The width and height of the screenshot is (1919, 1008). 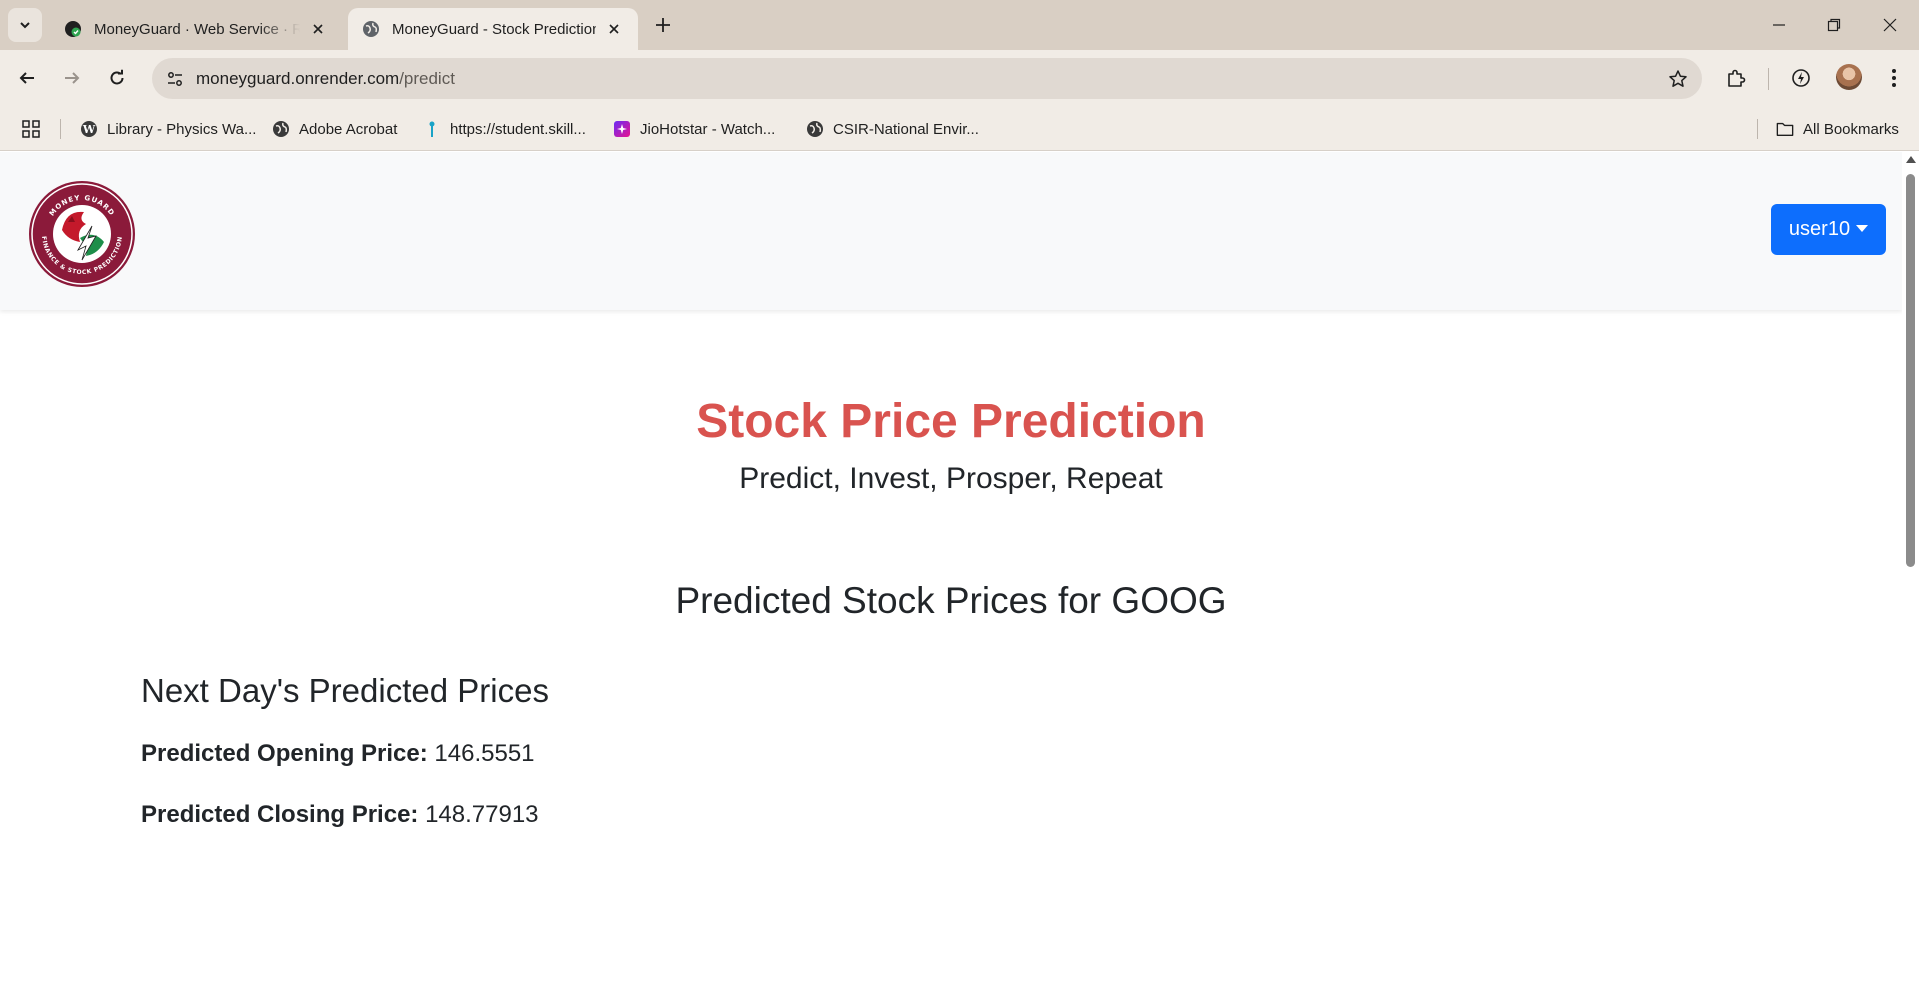 I want to click on closing-price-value: 148.77913, so click(x=482, y=814).